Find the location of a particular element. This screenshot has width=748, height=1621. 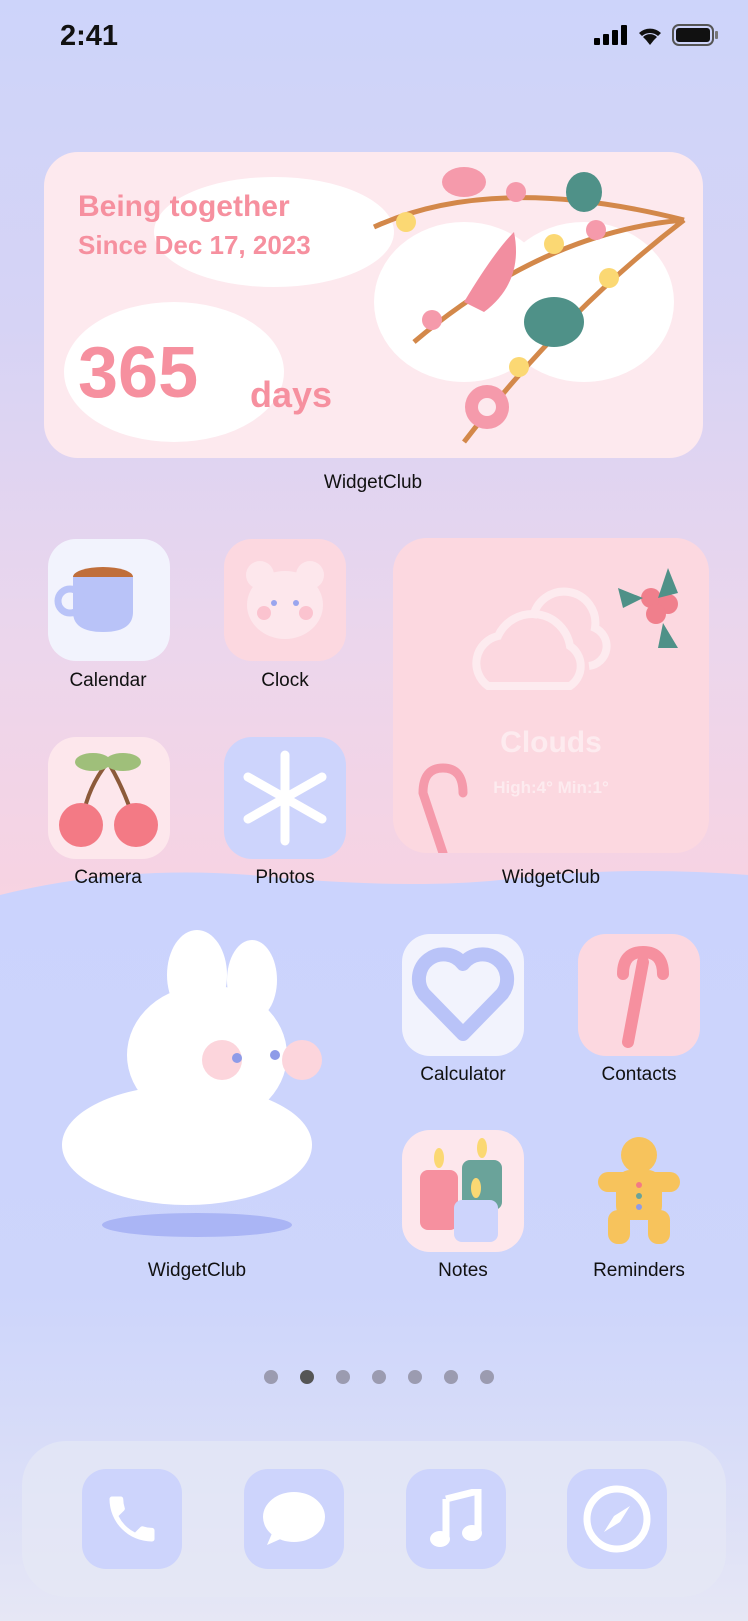

app-label: Reminders is located at coordinates (639, 1270).